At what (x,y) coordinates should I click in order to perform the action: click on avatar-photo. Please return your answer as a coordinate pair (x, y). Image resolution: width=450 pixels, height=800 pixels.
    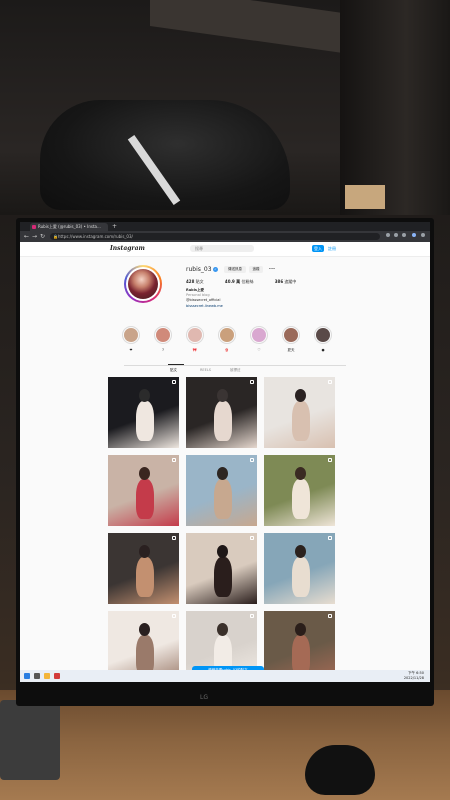
    Looking at the image, I should click on (143, 284).